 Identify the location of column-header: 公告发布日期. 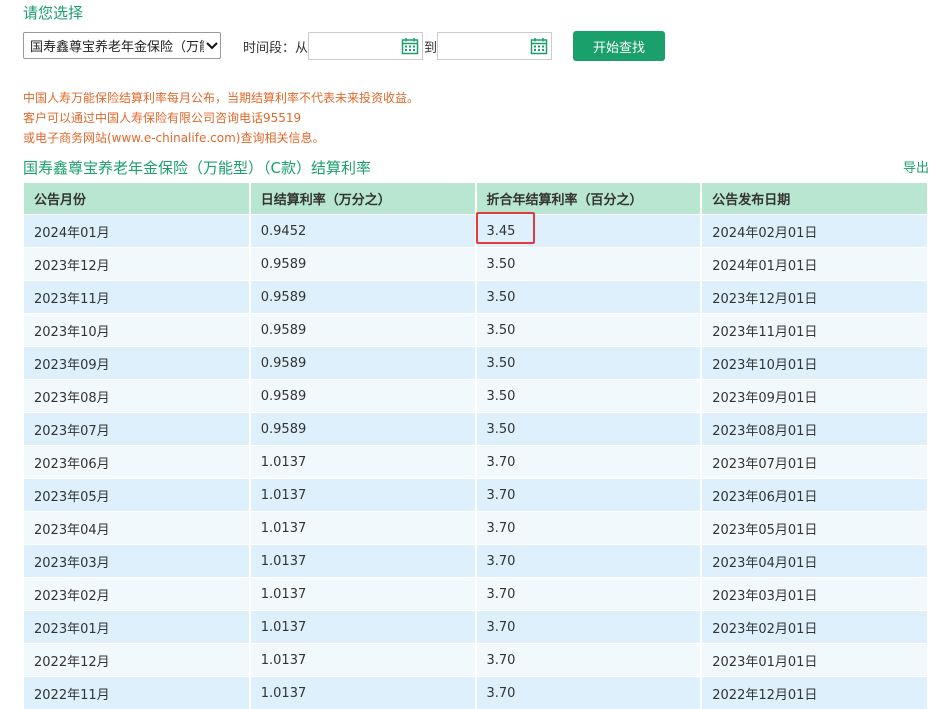
(814, 199).